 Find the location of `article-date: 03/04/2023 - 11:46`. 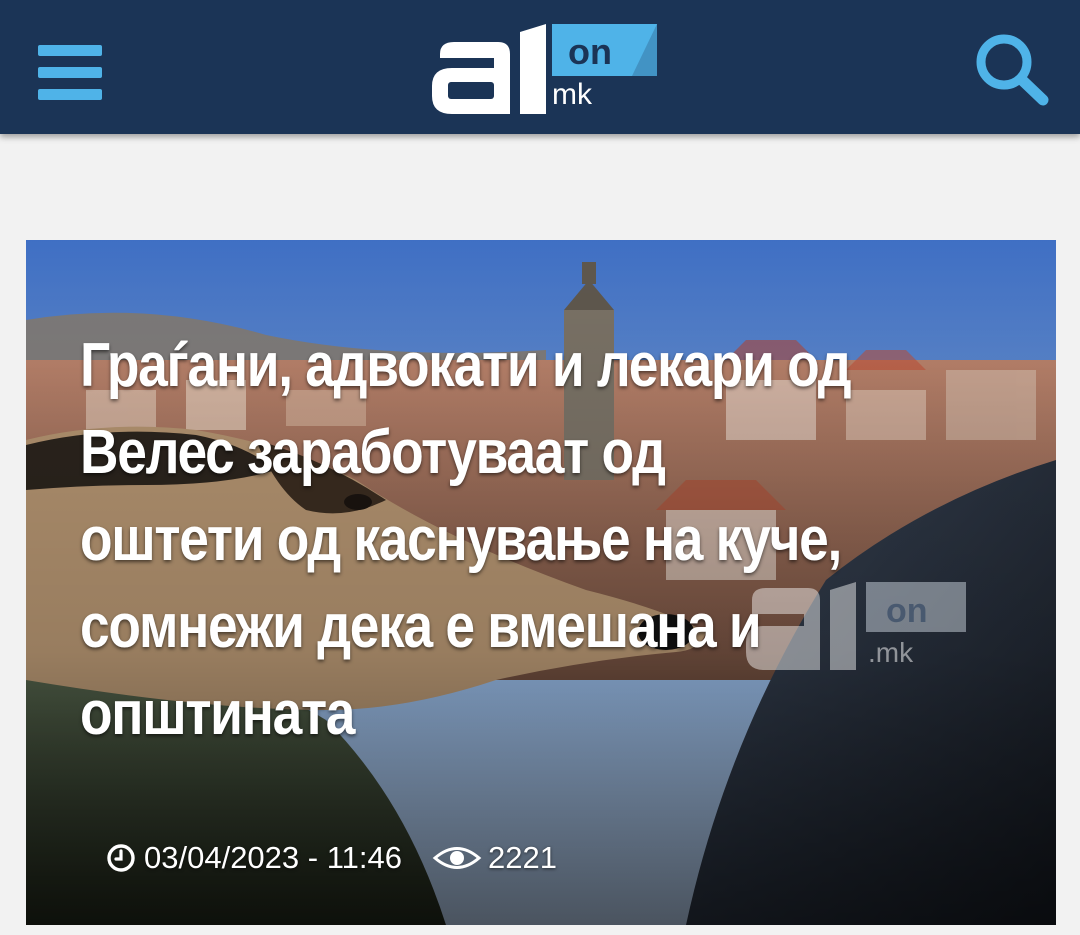

article-date: 03/04/2023 - 11:46 is located at coordinates (273, 857).